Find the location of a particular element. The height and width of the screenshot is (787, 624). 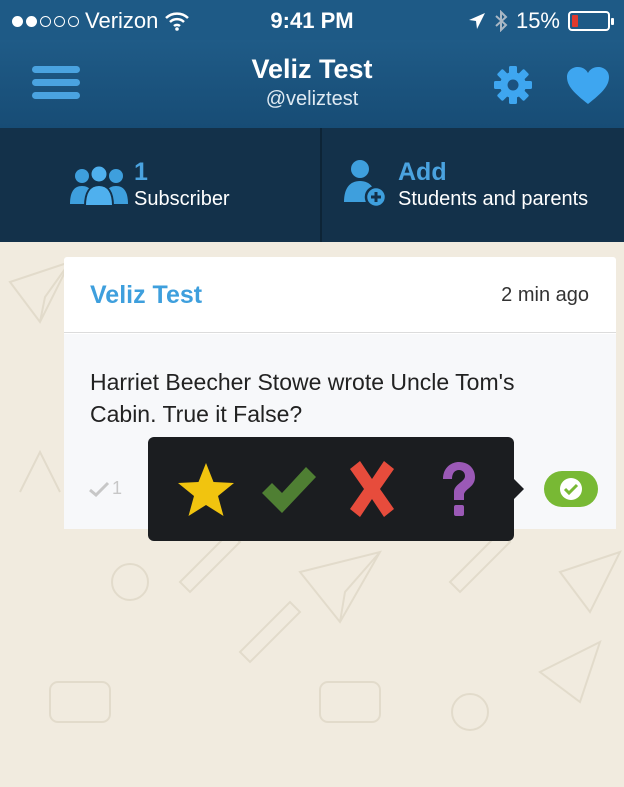

add-sublabel: Students and parents is located at coordinates (493, 199).